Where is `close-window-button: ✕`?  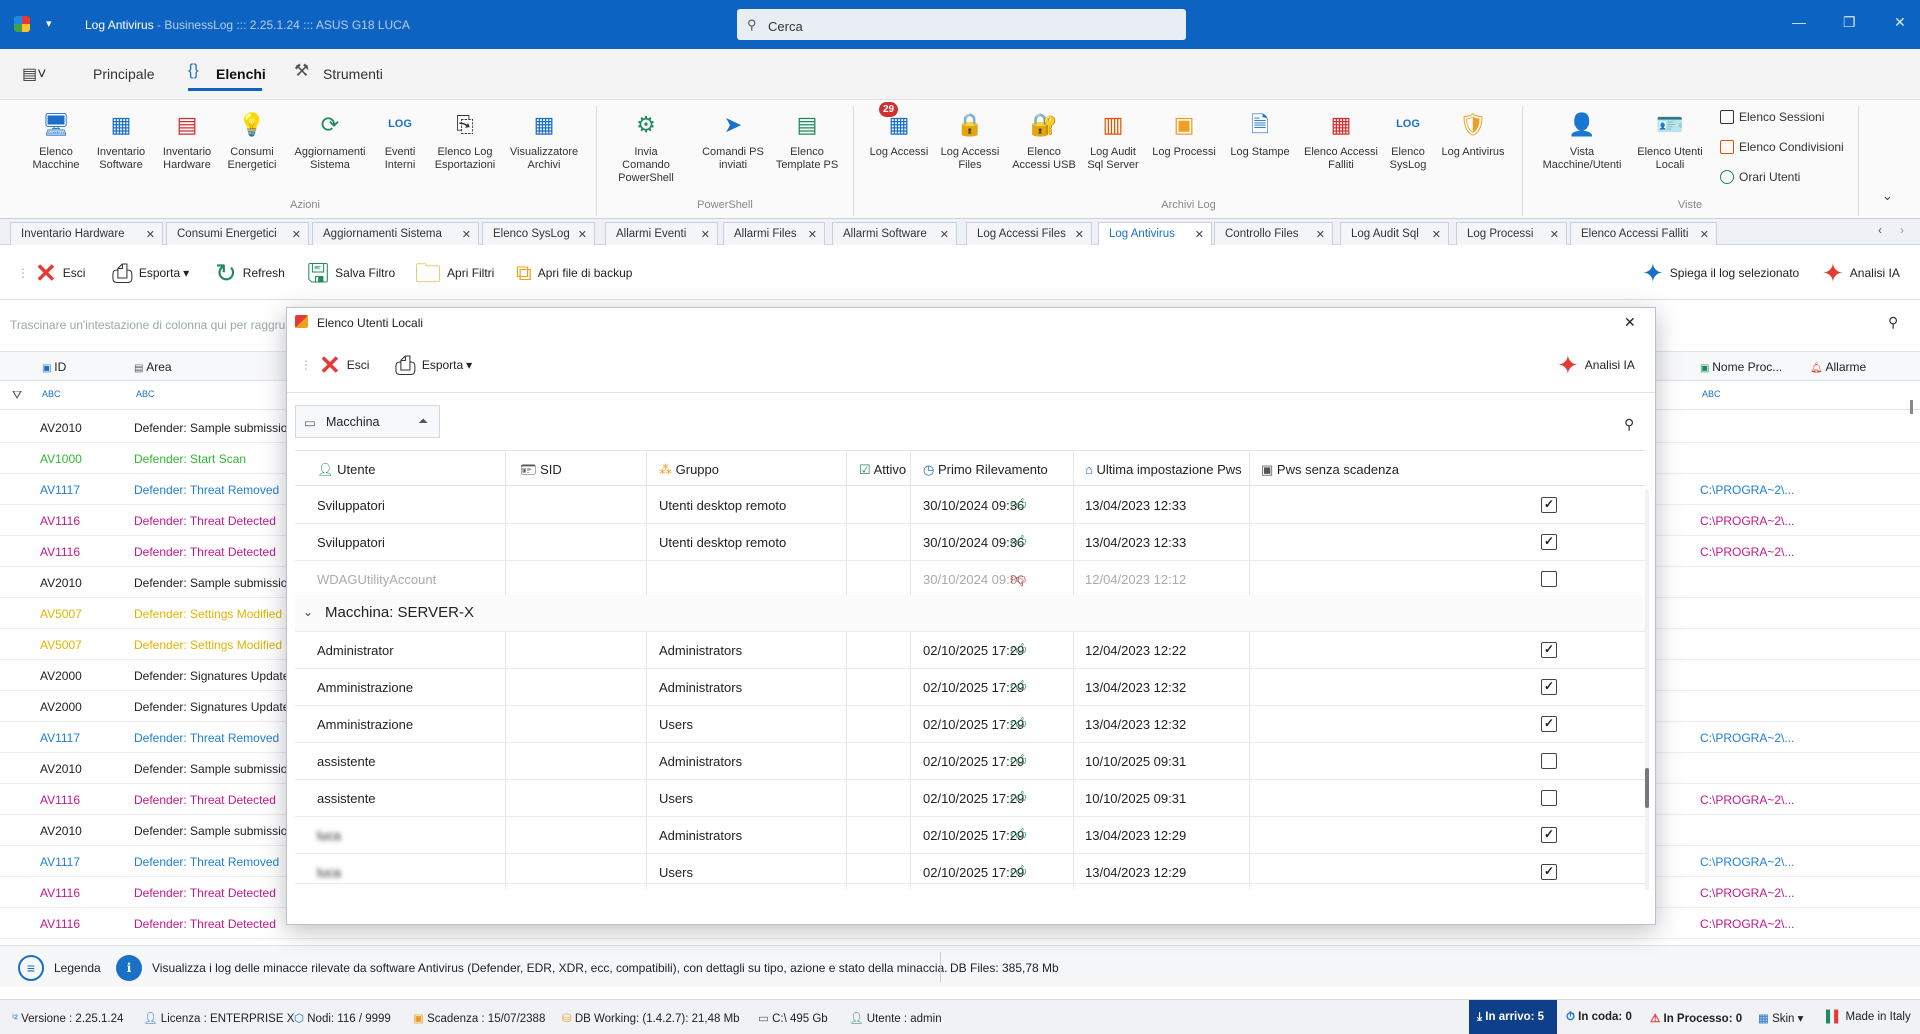 close-window-button: ✕ is located at coordinates (1900, 22).